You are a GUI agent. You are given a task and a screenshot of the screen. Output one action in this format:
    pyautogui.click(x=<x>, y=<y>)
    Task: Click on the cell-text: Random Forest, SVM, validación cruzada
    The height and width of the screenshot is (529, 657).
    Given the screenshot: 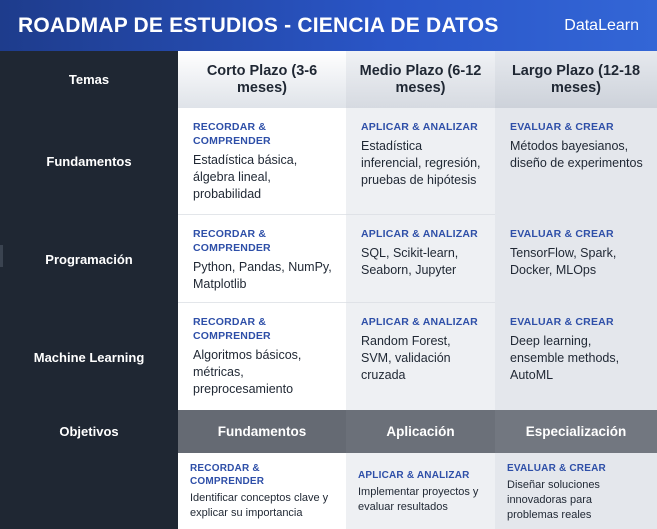 What is the action you would take?
    pyautogui.click(x=406, y=358)
    